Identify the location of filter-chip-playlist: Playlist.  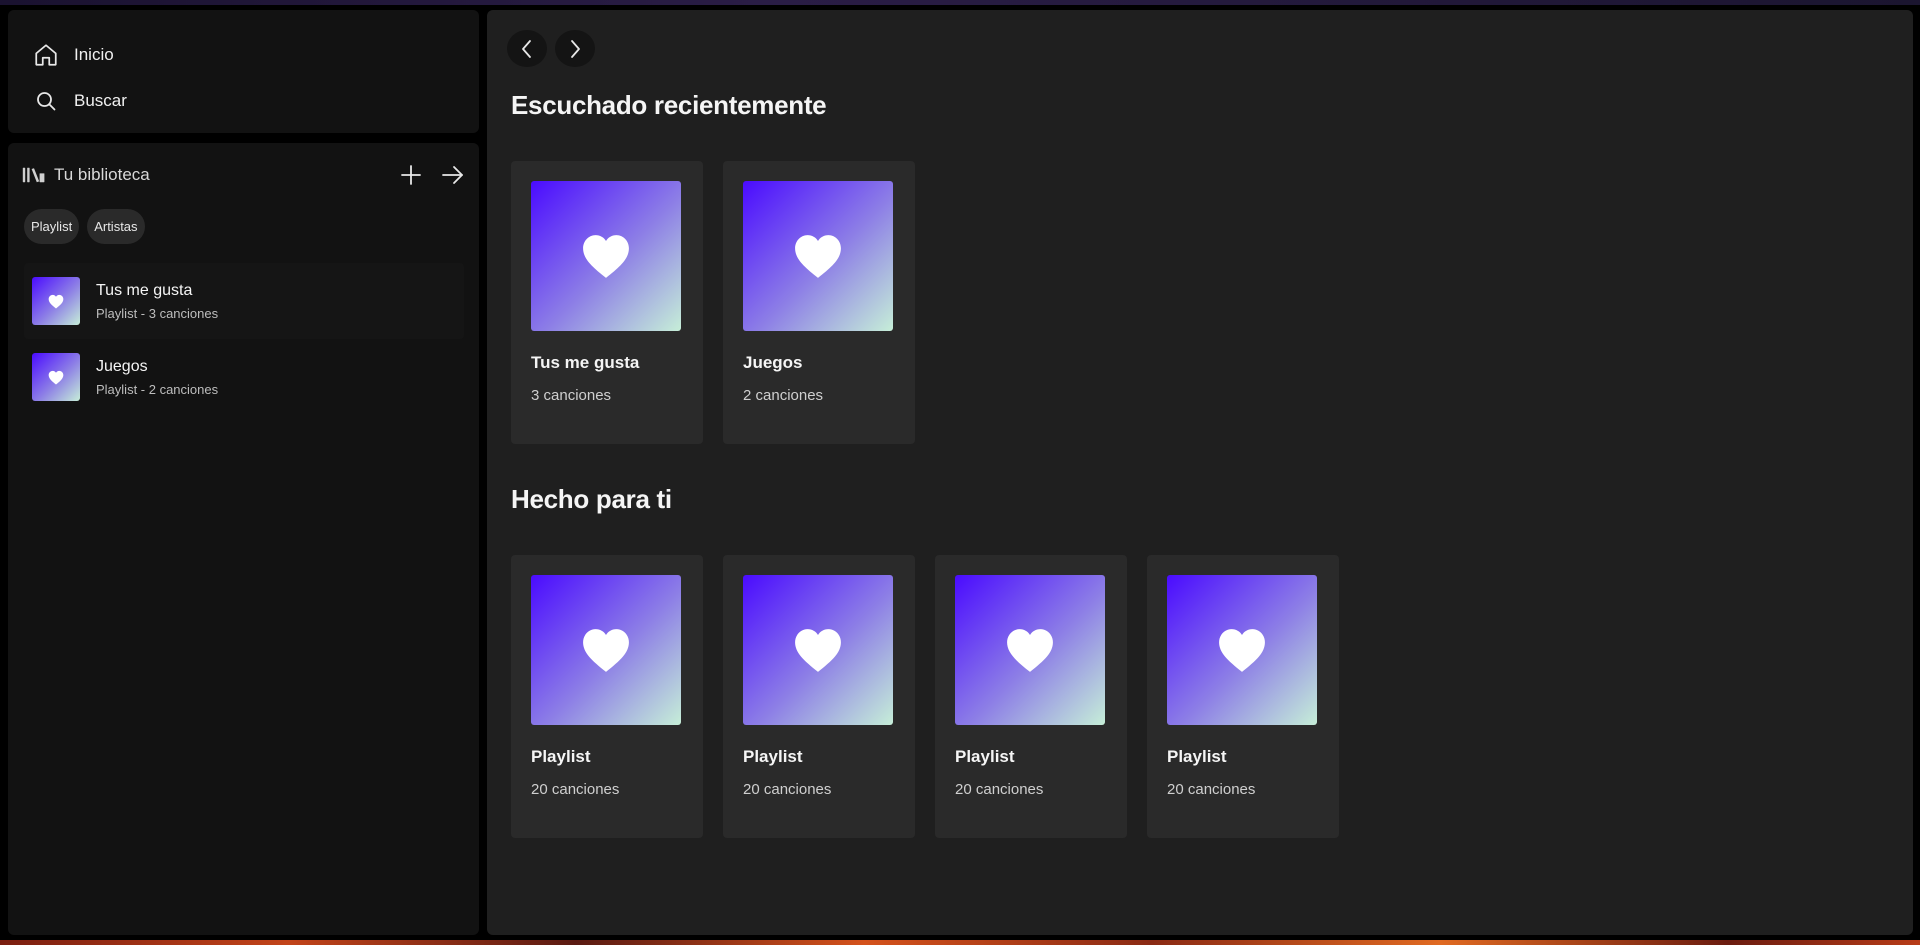
(52, 226).